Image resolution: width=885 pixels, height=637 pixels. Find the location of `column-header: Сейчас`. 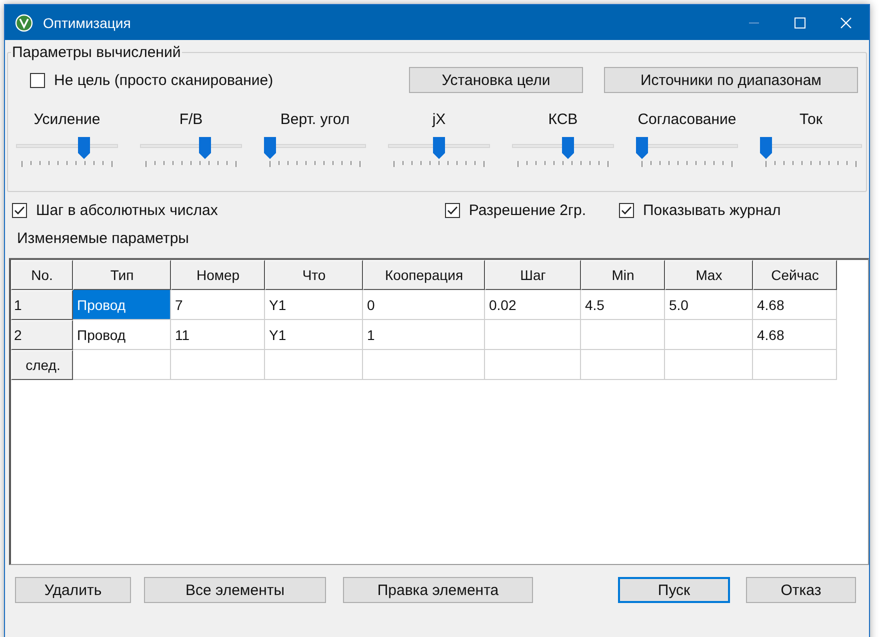

column-header: Сейчас is located at coordinates (795, 275).